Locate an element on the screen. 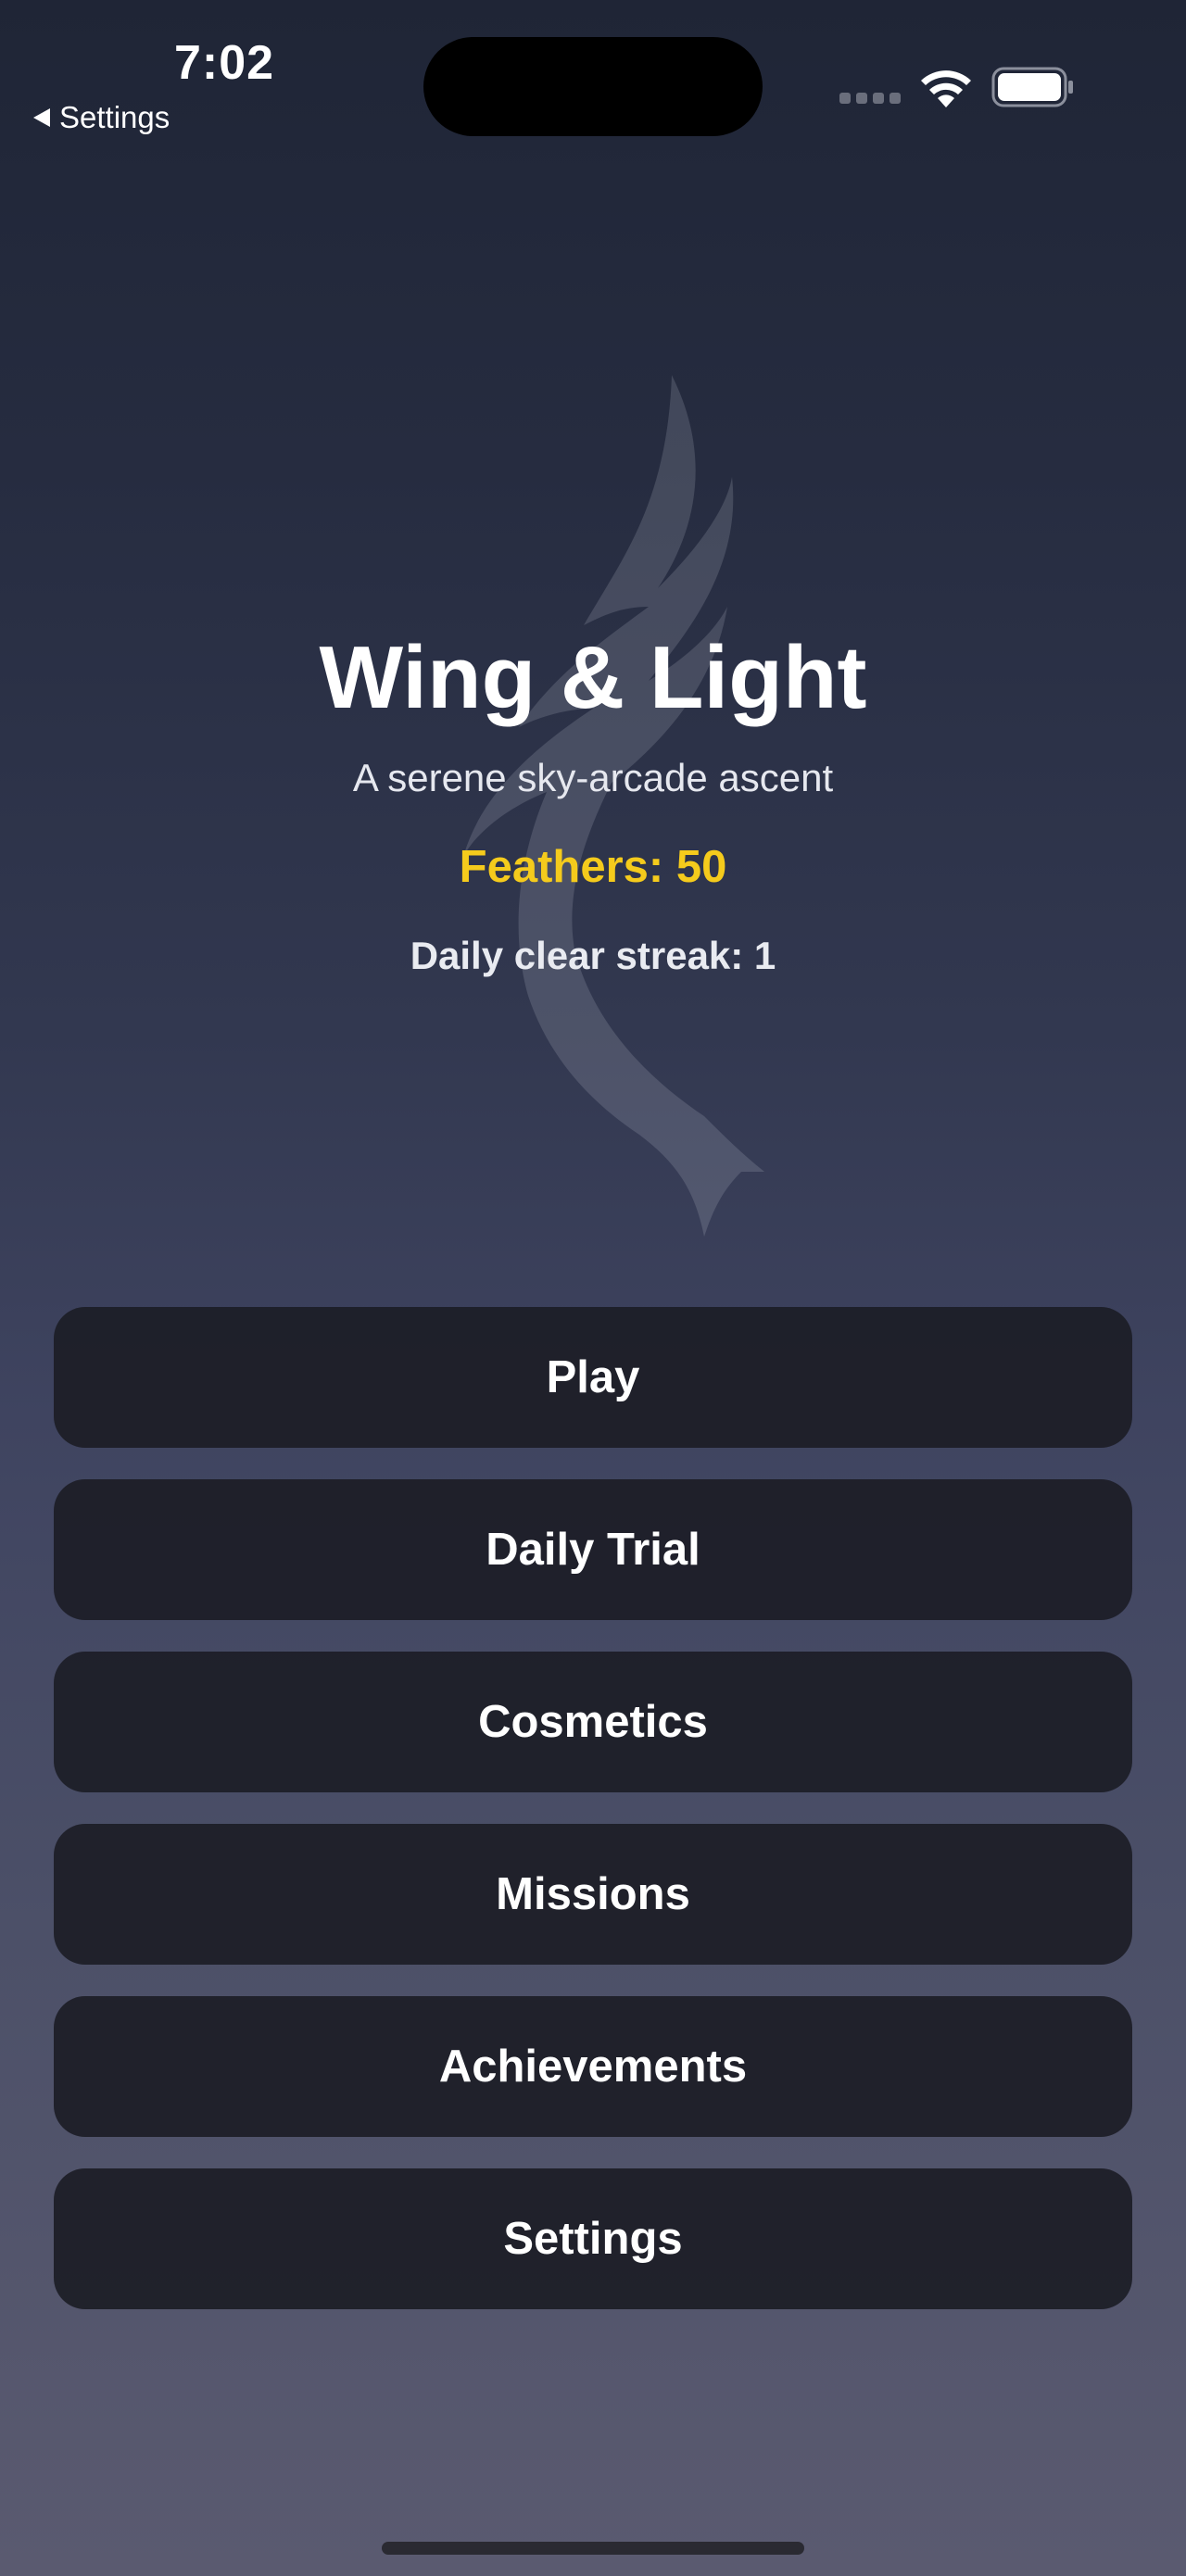 The width and height of the screenshot is (1186, 2576). back-to-settings-link: Settings is located at coordinates (101, 117).